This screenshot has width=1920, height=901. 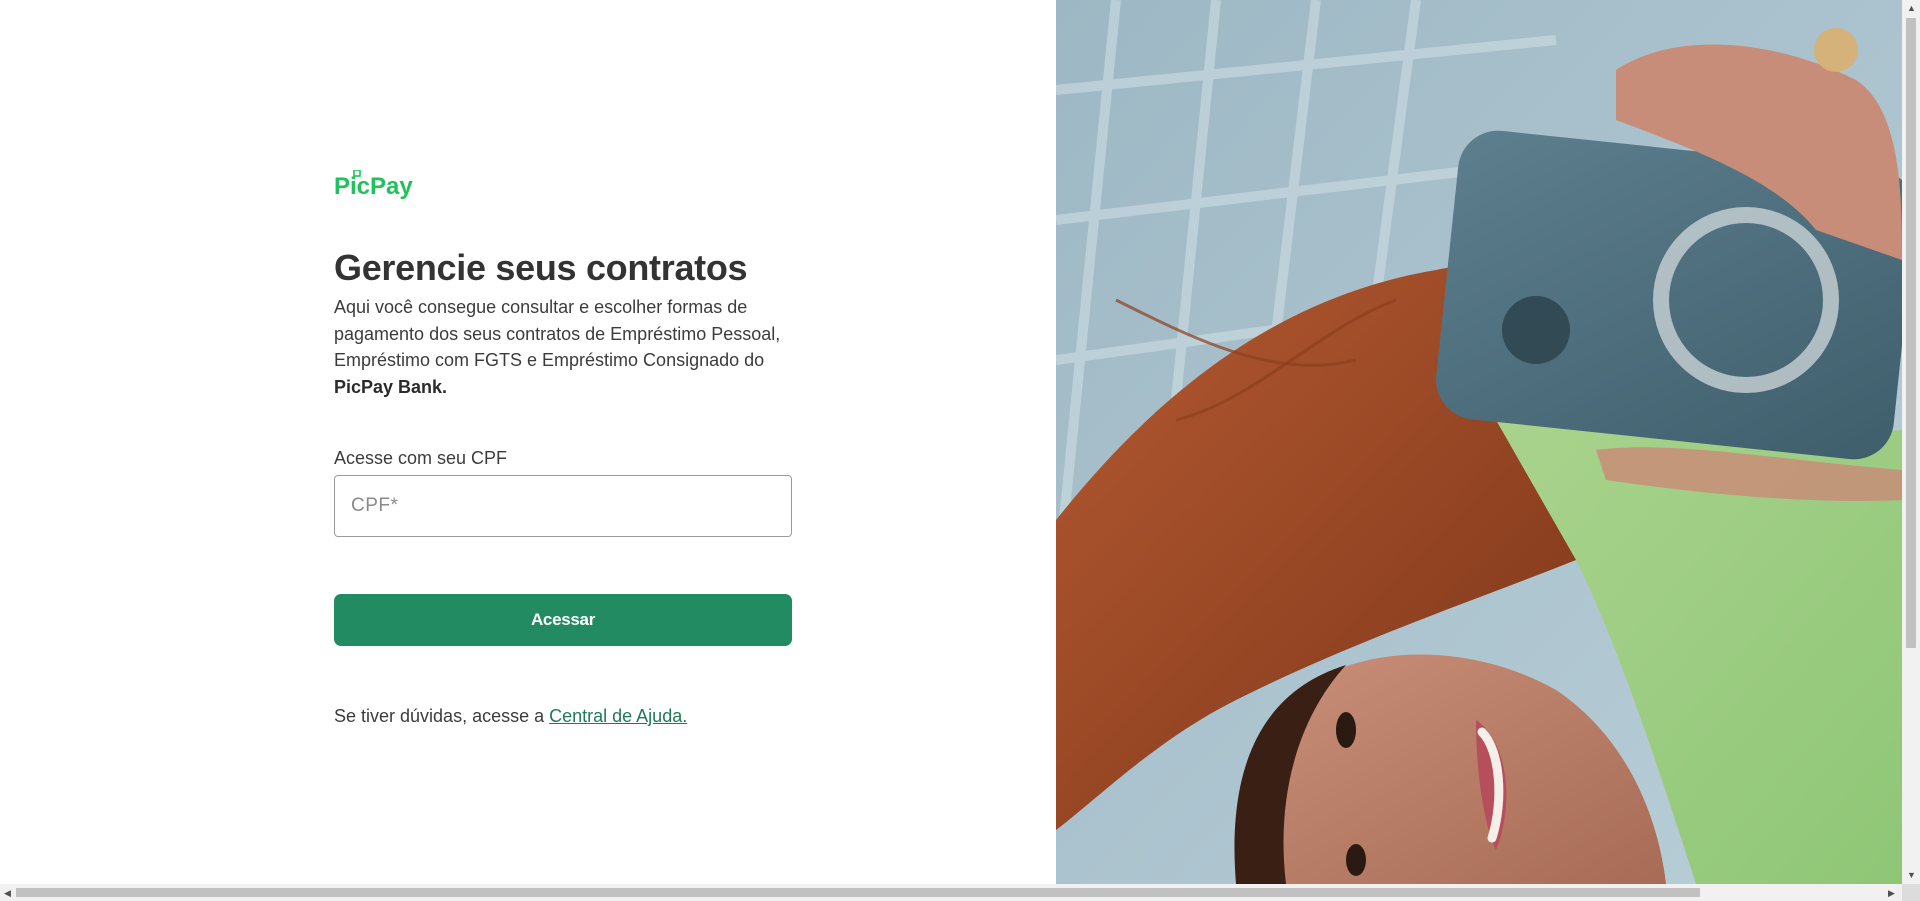 What do you see at coordinates (442, 716) in the screenshot?
I see `help-text: Se tiver dúvidas, acesse a` at bounding box center [442, 716].